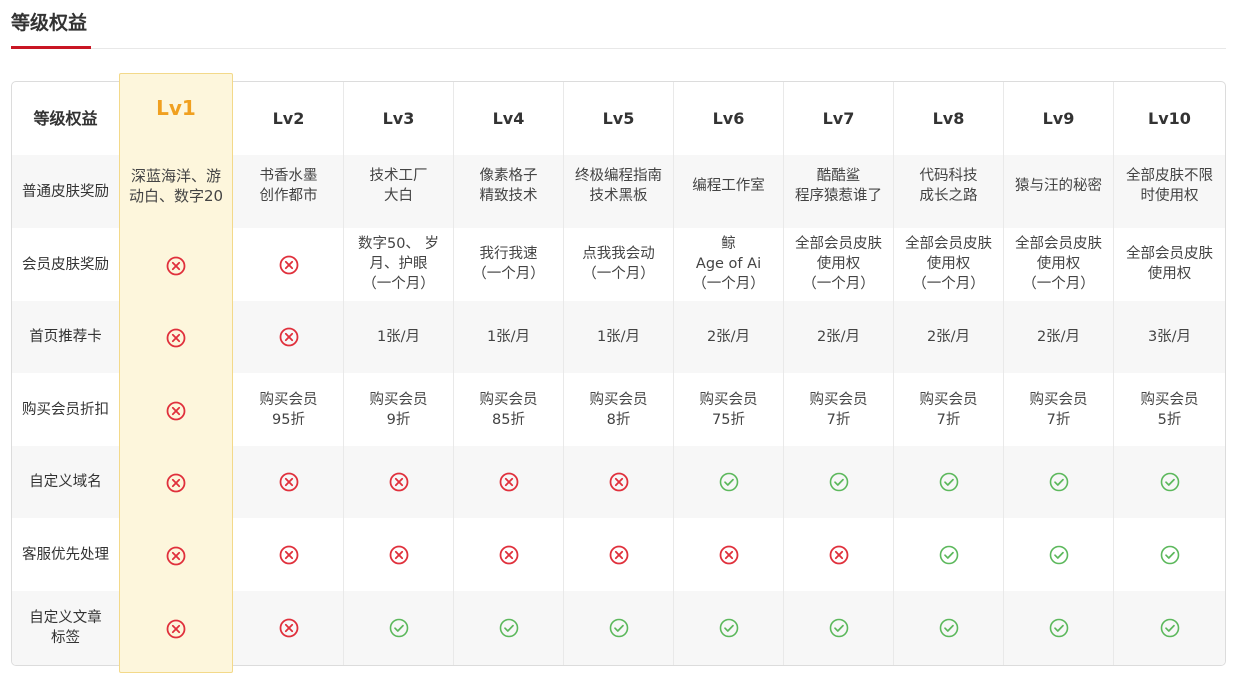 Image resolution: width=1241 pixels, height=692 pixels. Describe the element at coordinates (66, 118) in the screenshot. I see `header-corner-label: 等级权益` at that location.